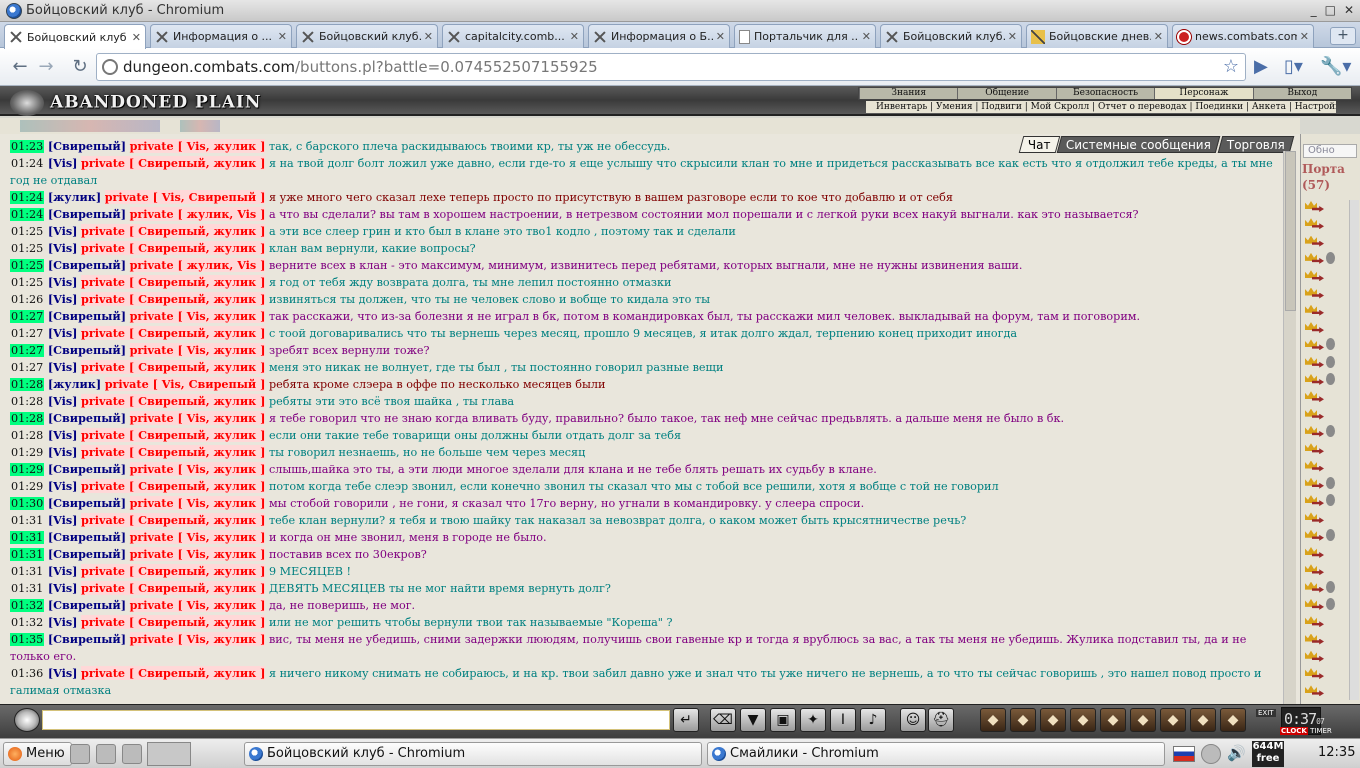  Describe the element at coordinates (1237, 754) in the screenshot. I see `volume-icon: 🔊` at that location.